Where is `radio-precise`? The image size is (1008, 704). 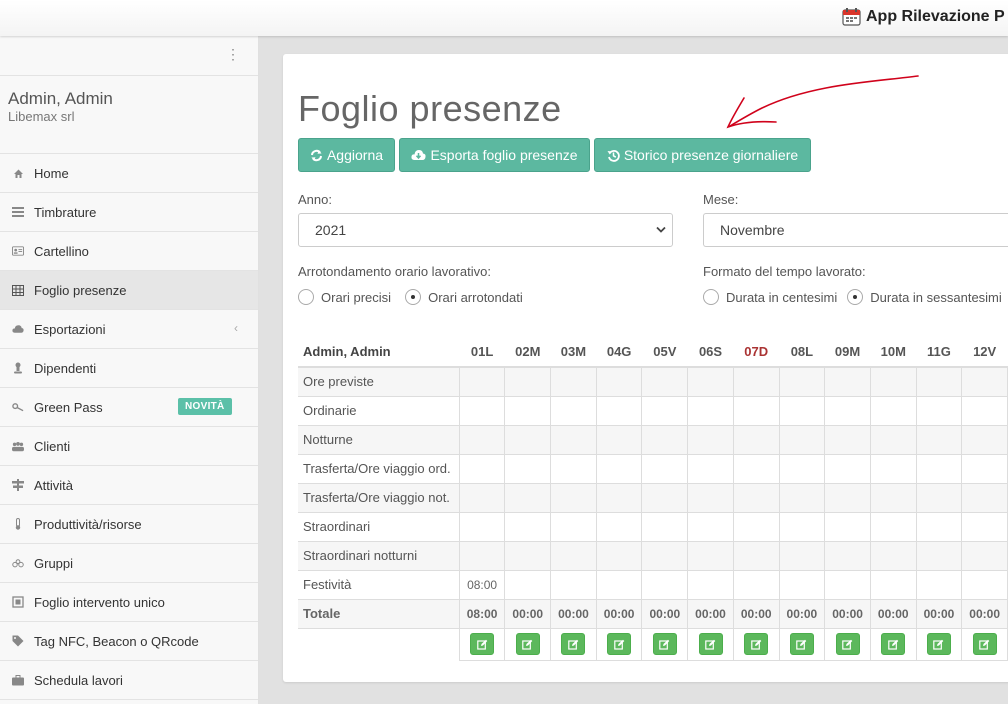
radio-precise is located at coordinates (306, 297).